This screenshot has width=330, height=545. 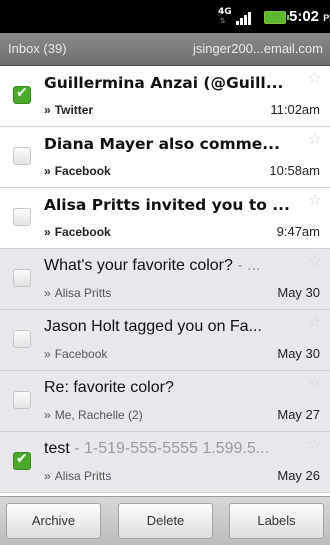 What do you see at coordinates (245, 17) in the screenshot?
I see `signal-strength-icon` at bounding box center [245, 17].